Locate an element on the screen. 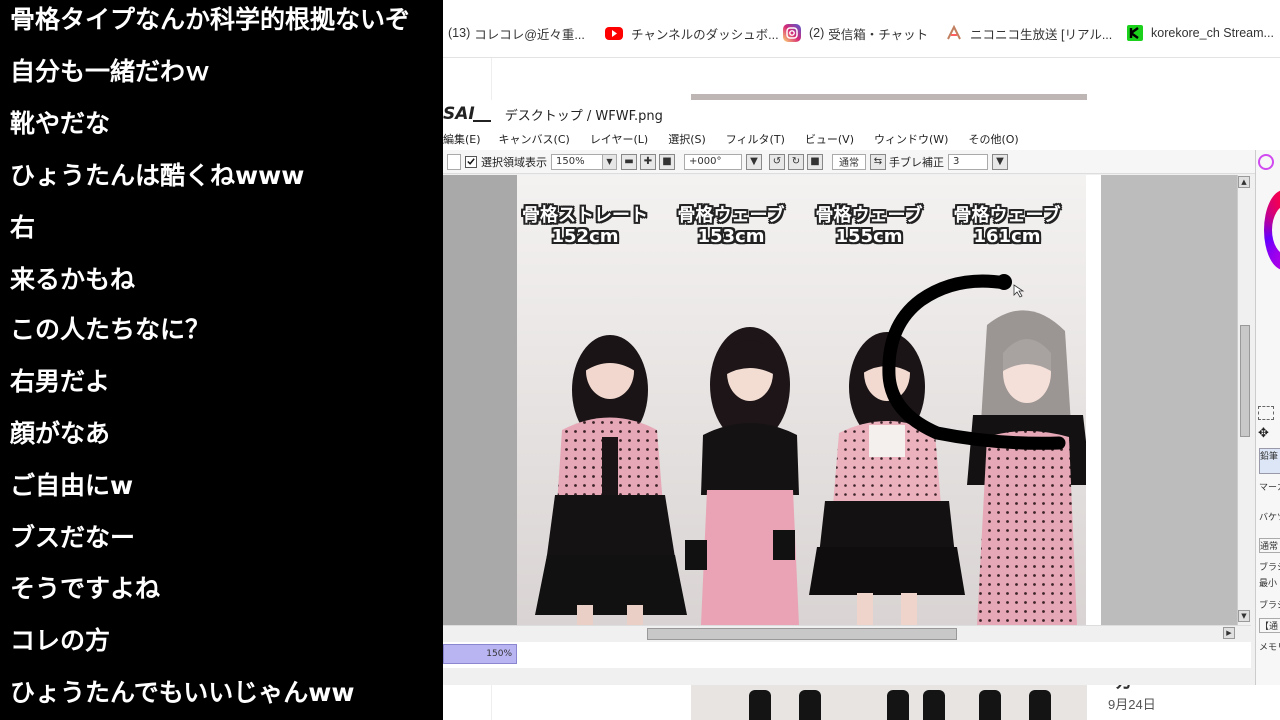 This screenshot has height=720, width=1280. vertical-scrollbar: ▲ ▼ is located at coordinates (1244, 400).